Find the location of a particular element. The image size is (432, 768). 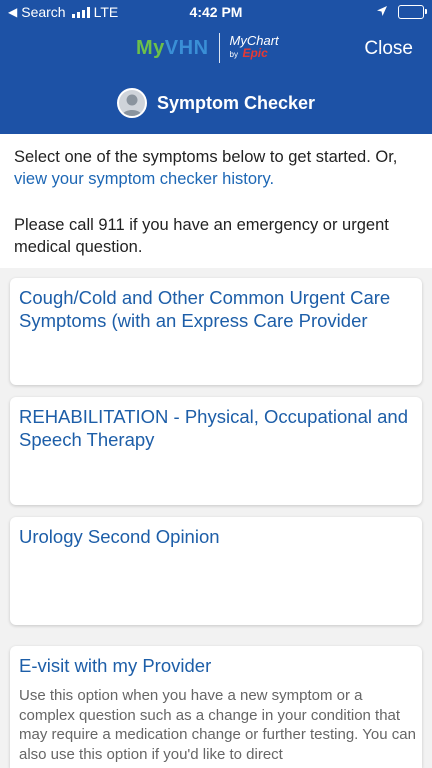

card-title: Urology Second Opinion is located at coordinates (119, 536).